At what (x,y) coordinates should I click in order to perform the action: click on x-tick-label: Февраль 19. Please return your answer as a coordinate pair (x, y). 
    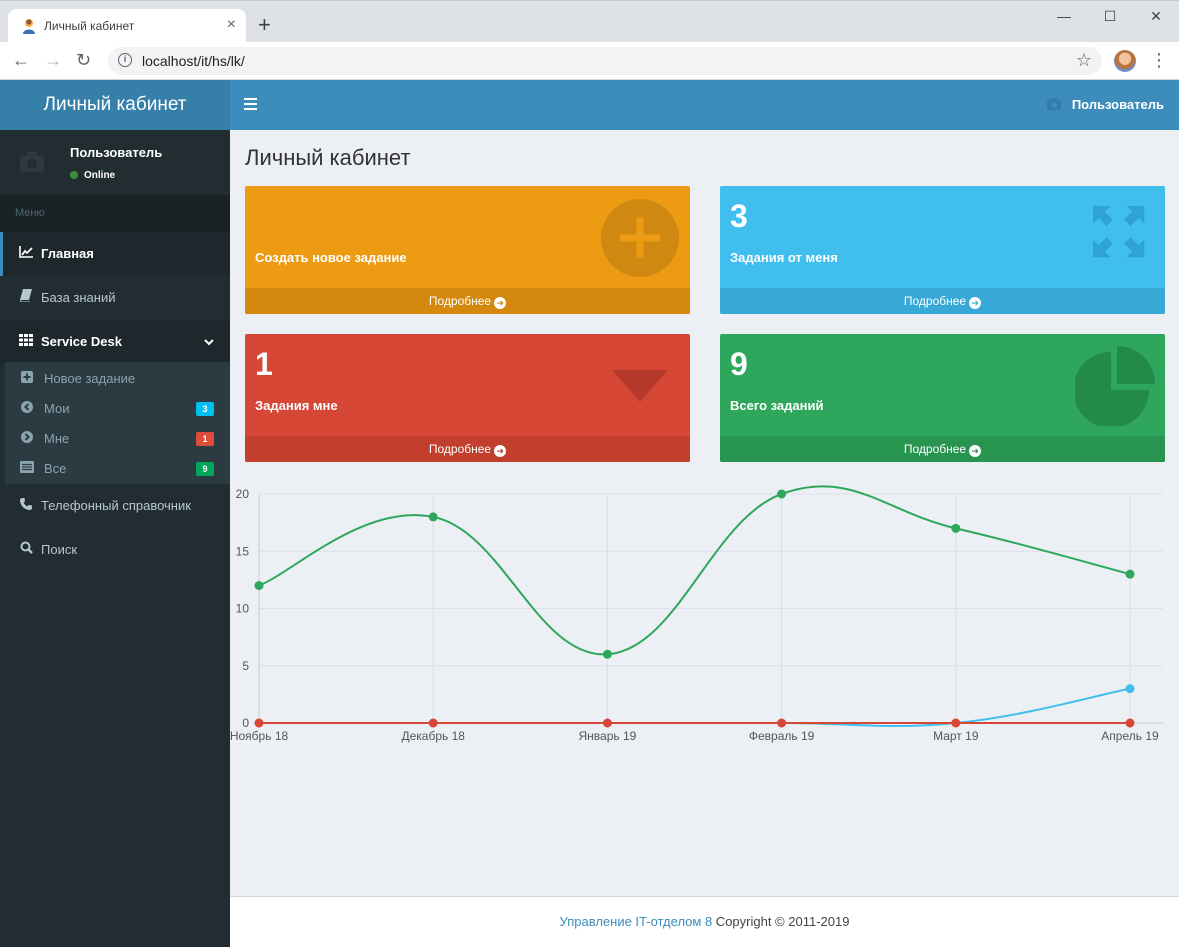
    Looking at the image, I should click on (782, 736).